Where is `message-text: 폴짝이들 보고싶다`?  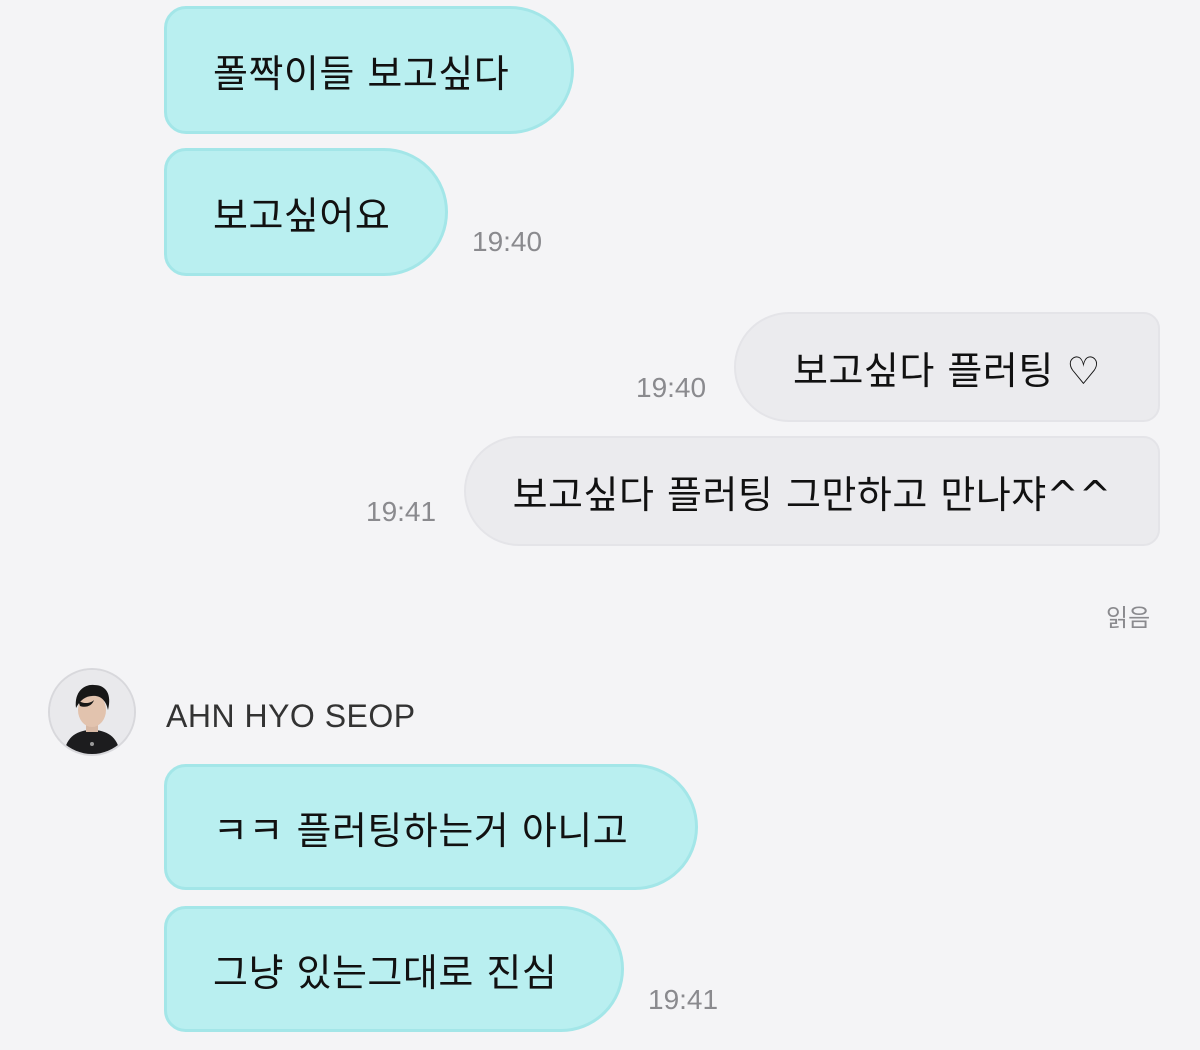 message-text: 폴짝이들 보고싶다 is located at coordinates (361, 73).